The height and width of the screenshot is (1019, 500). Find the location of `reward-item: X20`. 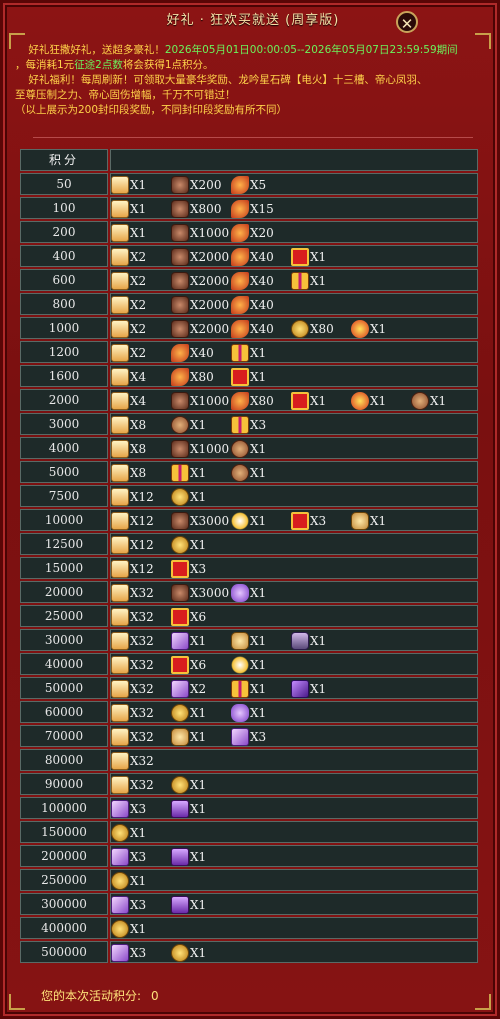

reward-item: X20 is located at coordinates (252, 233).